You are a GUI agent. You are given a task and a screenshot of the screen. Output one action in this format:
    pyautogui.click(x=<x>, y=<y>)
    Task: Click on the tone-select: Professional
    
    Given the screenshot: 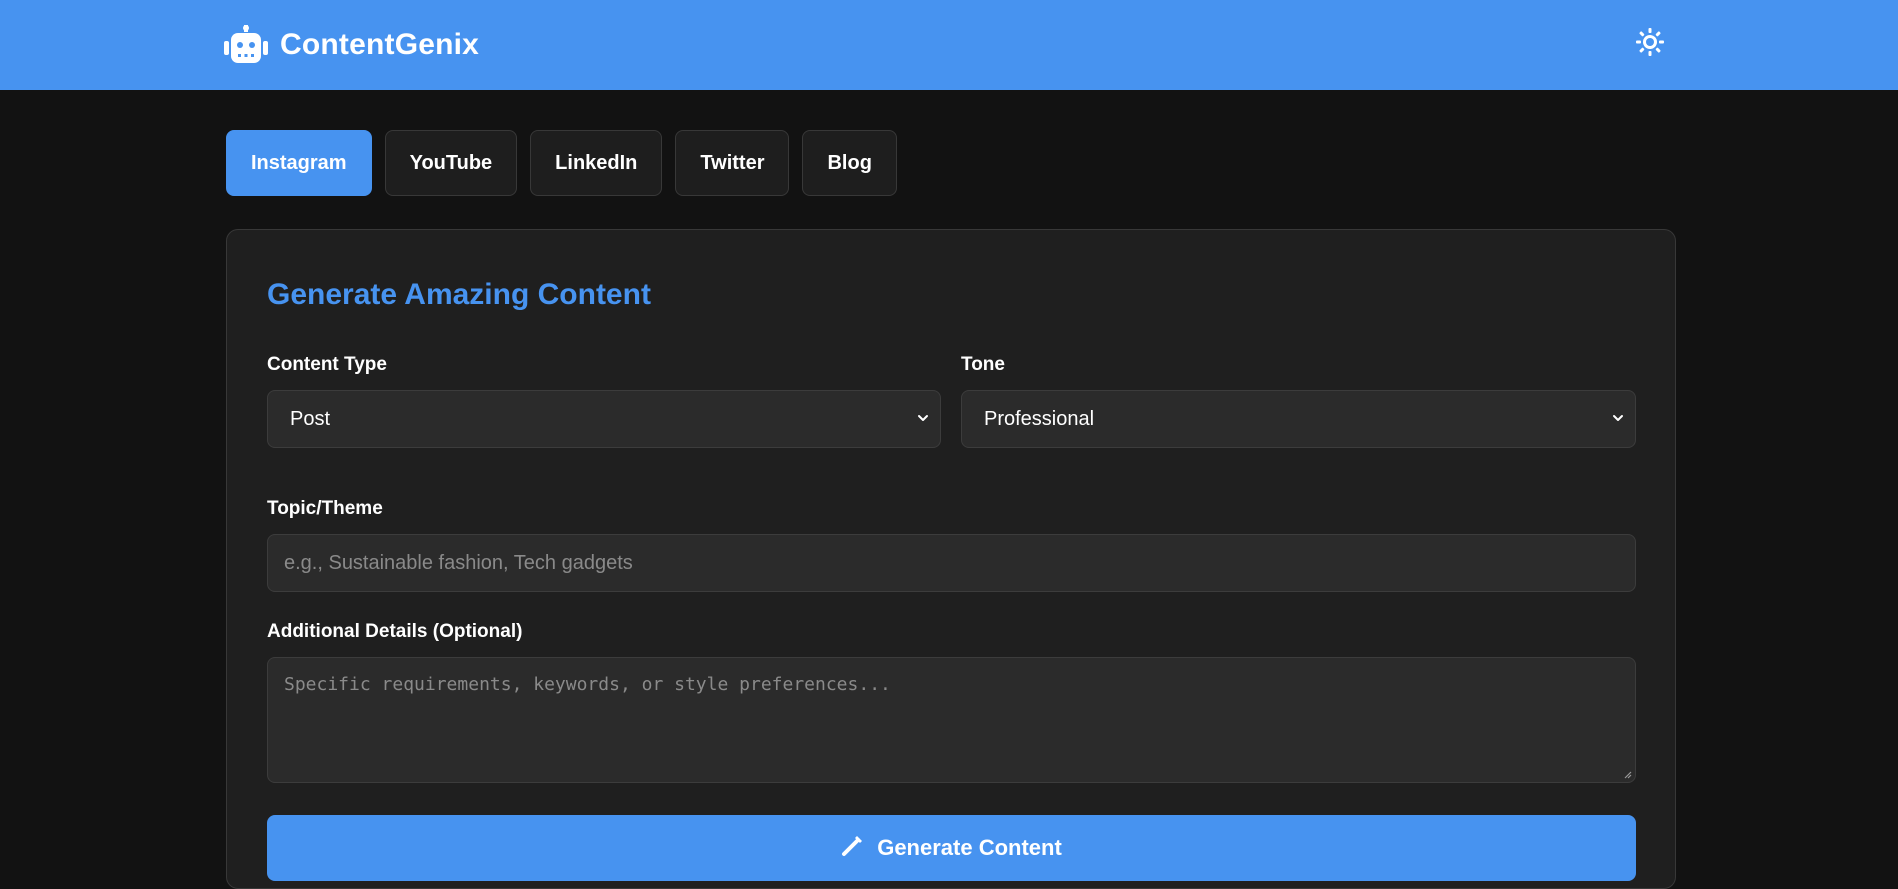 What is the action you would take?
    pyautogui.click(x=1298, y=419)
    